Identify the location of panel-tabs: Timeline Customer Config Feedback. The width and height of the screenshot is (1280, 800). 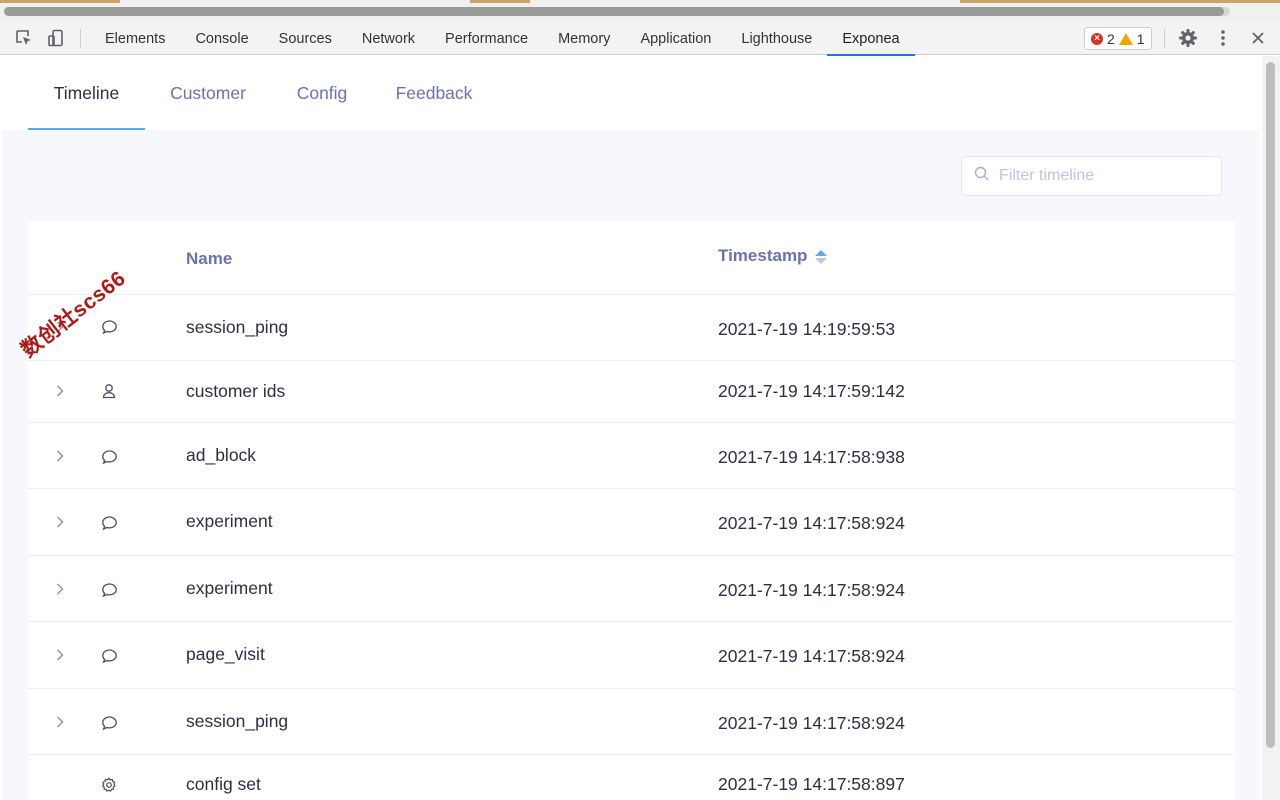
(631, 93).